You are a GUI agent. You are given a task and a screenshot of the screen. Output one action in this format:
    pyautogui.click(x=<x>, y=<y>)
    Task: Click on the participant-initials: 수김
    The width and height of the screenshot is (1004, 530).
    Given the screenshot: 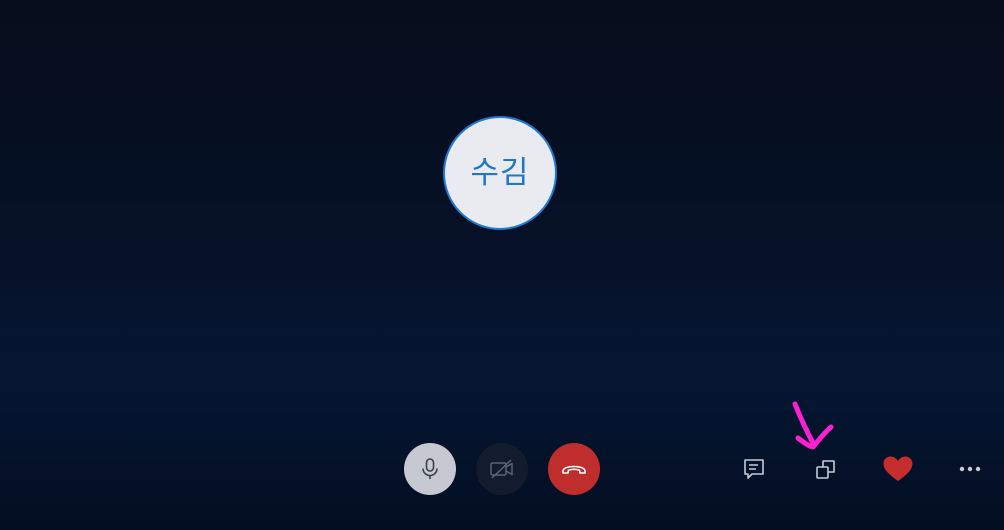 What is the action you would take?
    pyautogui.click(x=500, y=172)
    